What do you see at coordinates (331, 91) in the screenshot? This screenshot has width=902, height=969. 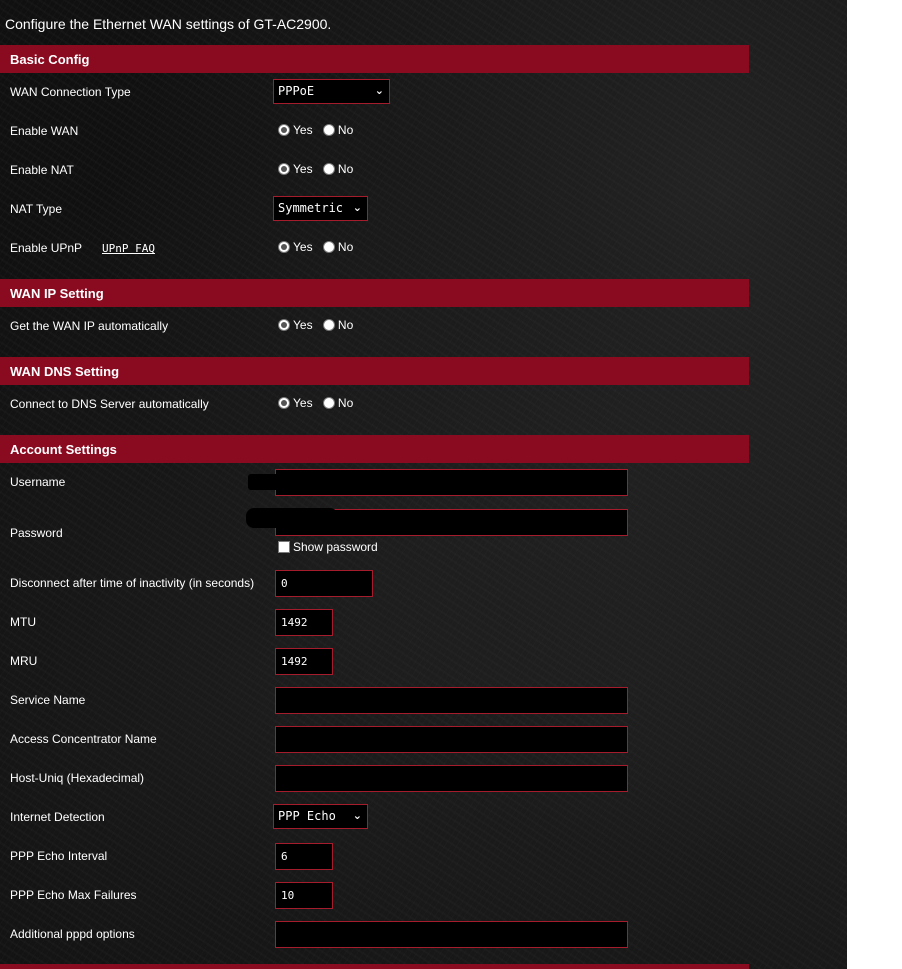 I see `wan-type-select: PPPoE ⌄` at bounding box center [331, 91].